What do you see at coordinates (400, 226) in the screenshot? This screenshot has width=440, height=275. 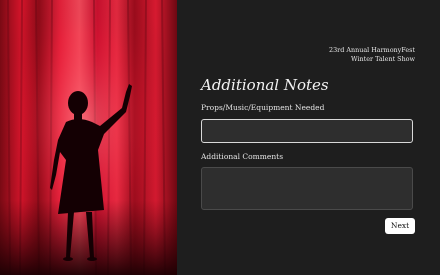 I see `next-button: Next` at bounding box center [400, 226].